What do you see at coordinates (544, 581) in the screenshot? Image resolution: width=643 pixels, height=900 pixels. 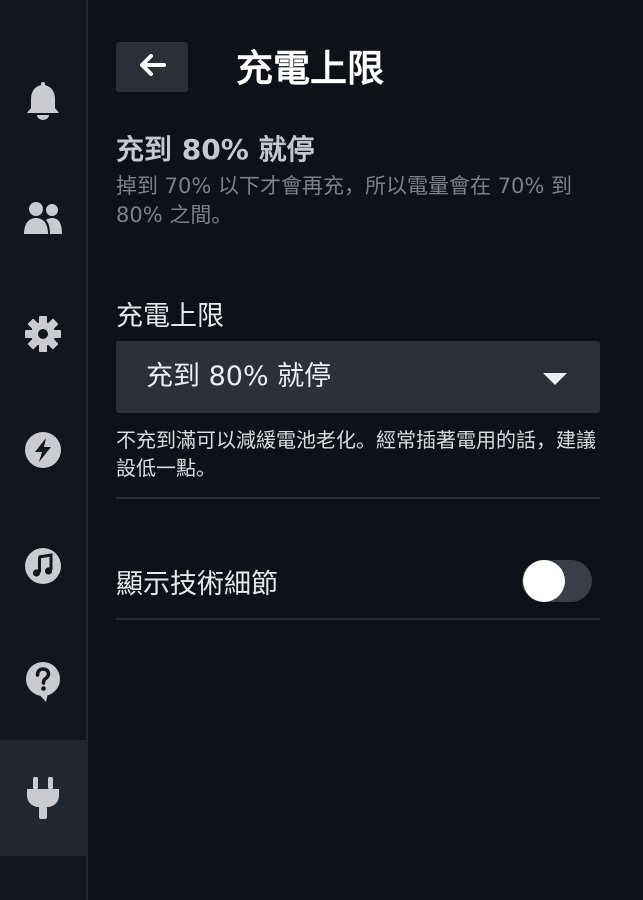 I see `toggle-knob` at bounding box center [544, 581].